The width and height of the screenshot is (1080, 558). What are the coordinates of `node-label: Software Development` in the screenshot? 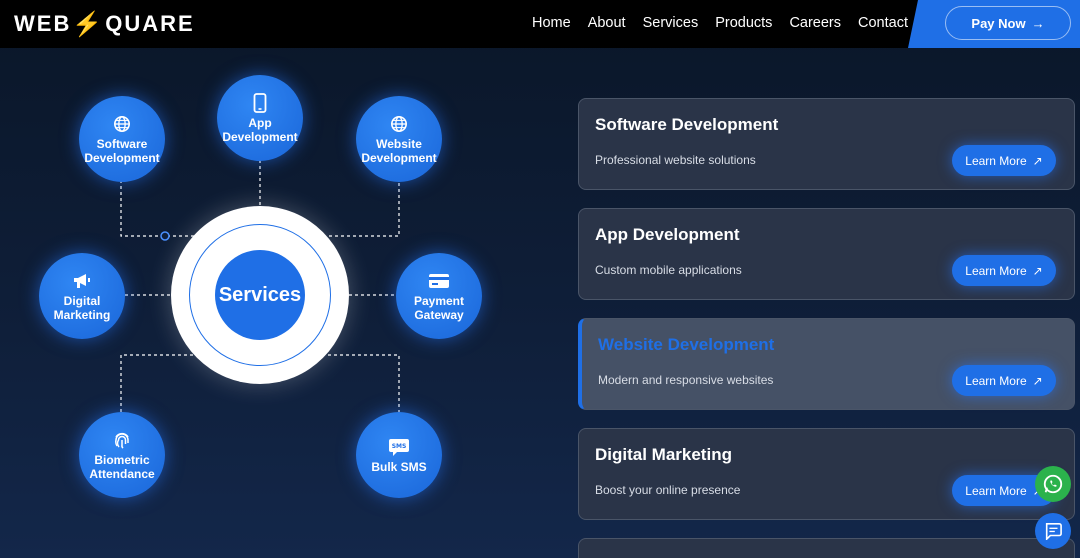 It's located at (122, 150).